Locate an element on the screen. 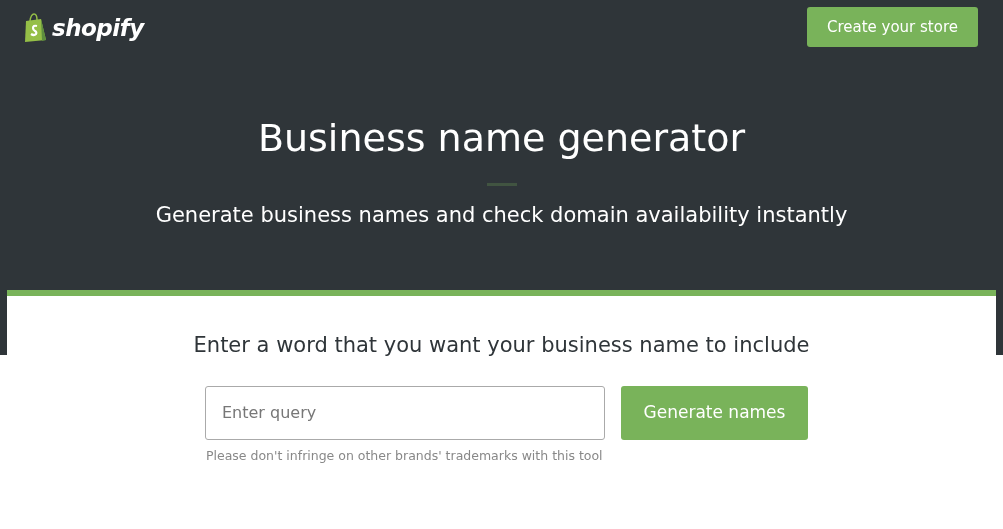 The width and height of the screenshot is (1003, 529). logo-text: shopify is located at coordinates (98, 28).